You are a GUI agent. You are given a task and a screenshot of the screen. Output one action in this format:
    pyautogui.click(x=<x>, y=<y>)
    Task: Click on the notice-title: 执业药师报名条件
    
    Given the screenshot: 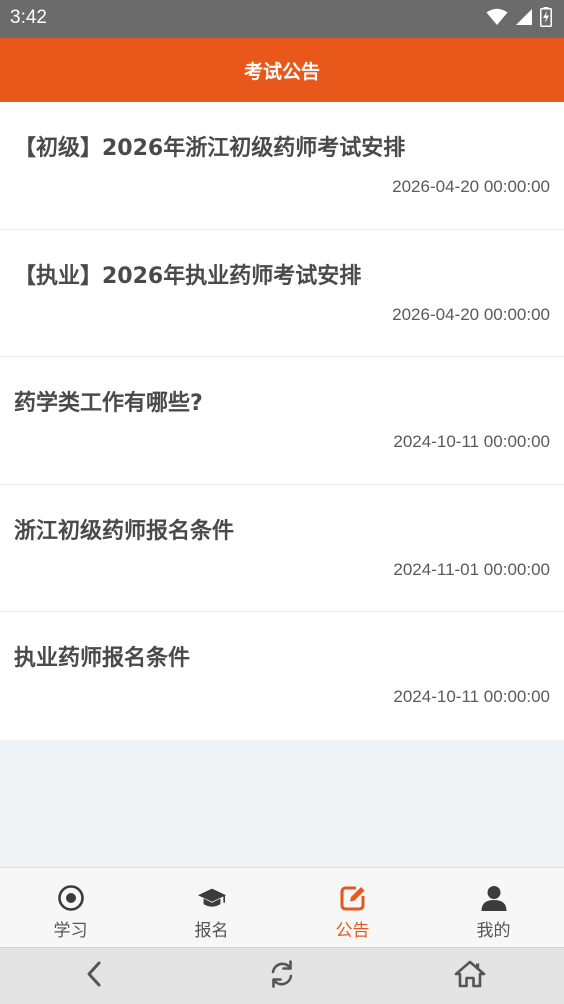 What is the action you would take?
    pyautogui.click(x=102, y=659)
    